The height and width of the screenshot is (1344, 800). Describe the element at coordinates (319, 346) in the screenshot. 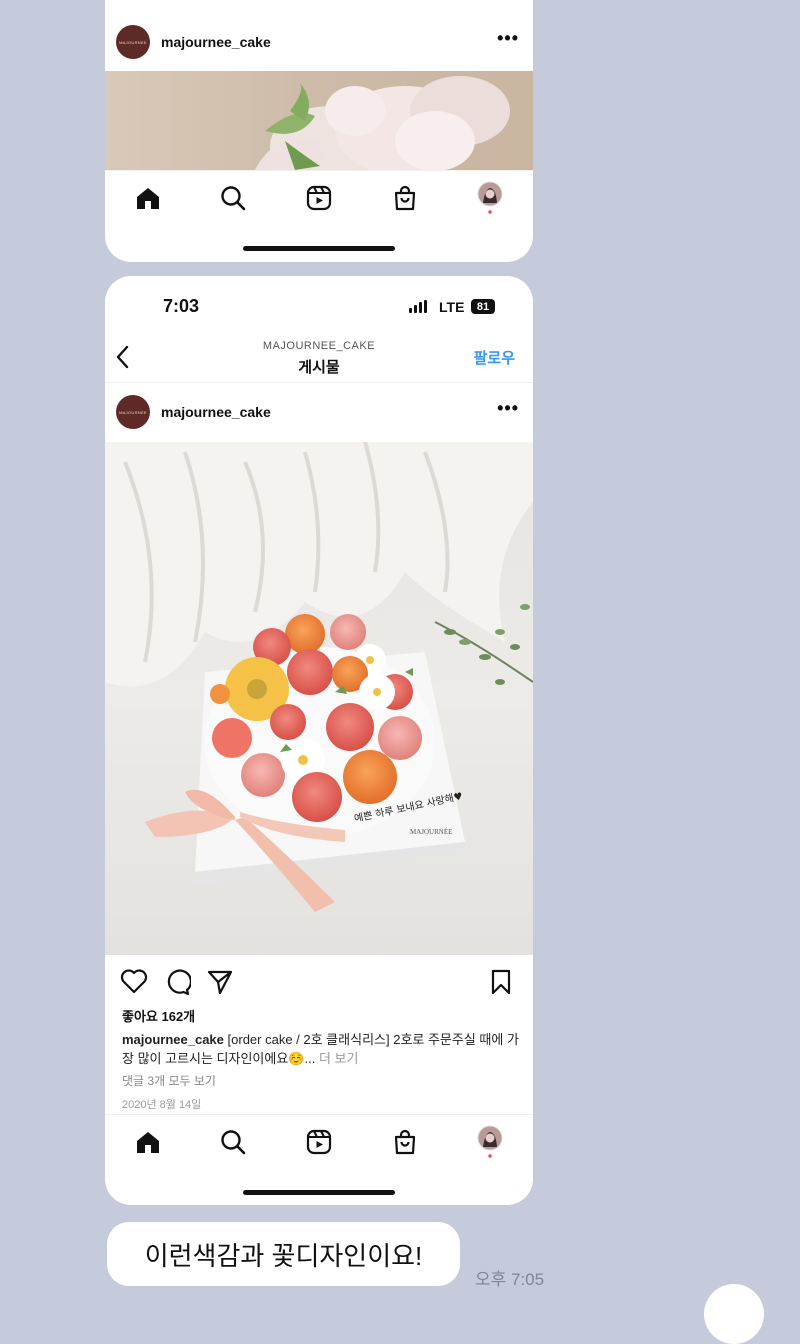

I see `account-name-small: MAJOURNEE_CAKE` at that location.